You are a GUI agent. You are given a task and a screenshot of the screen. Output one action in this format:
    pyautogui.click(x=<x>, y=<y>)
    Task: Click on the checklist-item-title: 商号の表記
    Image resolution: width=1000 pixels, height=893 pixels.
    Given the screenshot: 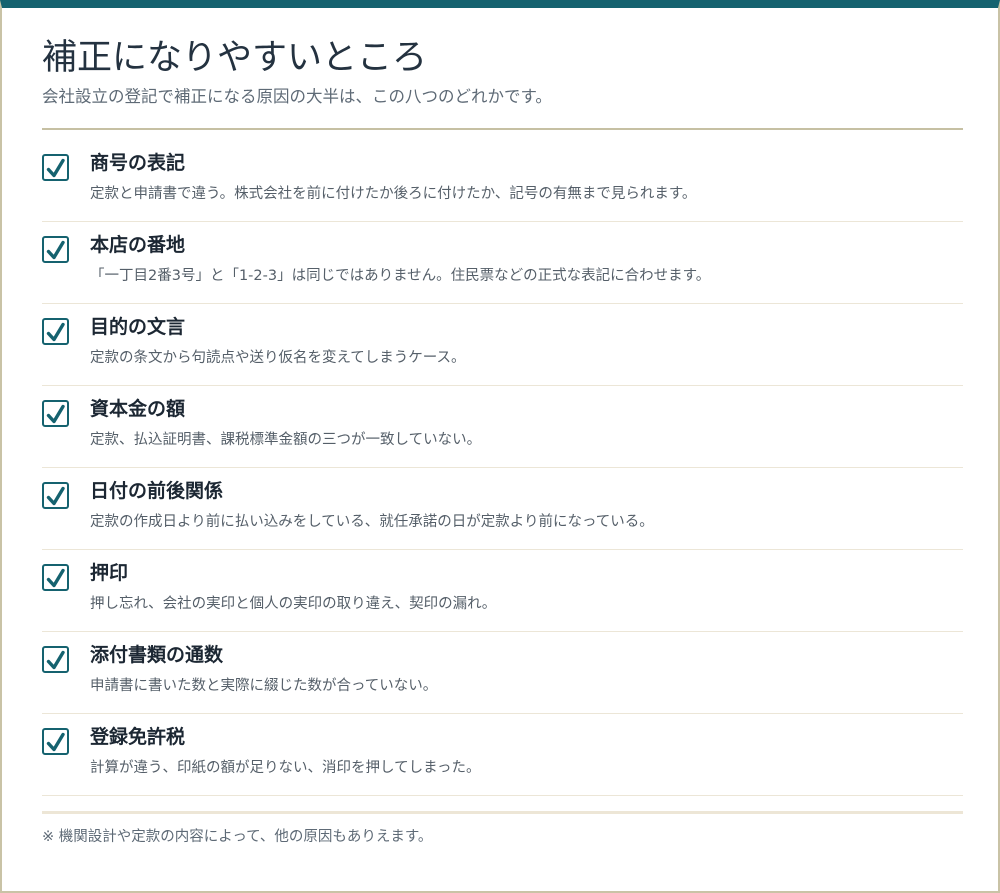 What is the action you would take?
    pyautogui.click(x=138, y=163)
    